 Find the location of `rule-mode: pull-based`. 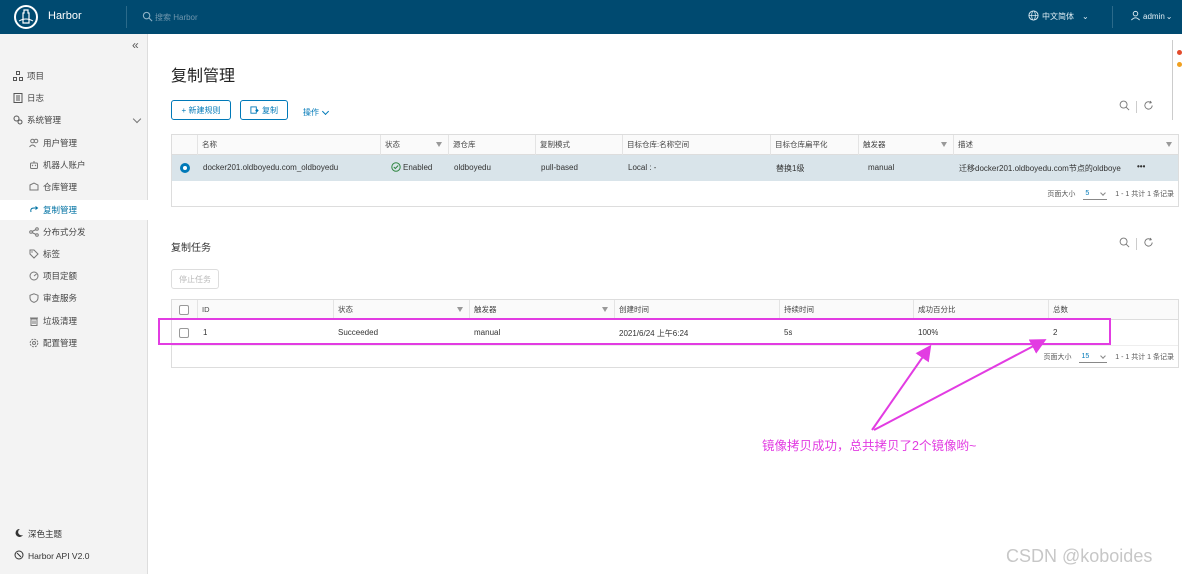

rule-mode: pull-based is located at coordinates (559, 167).